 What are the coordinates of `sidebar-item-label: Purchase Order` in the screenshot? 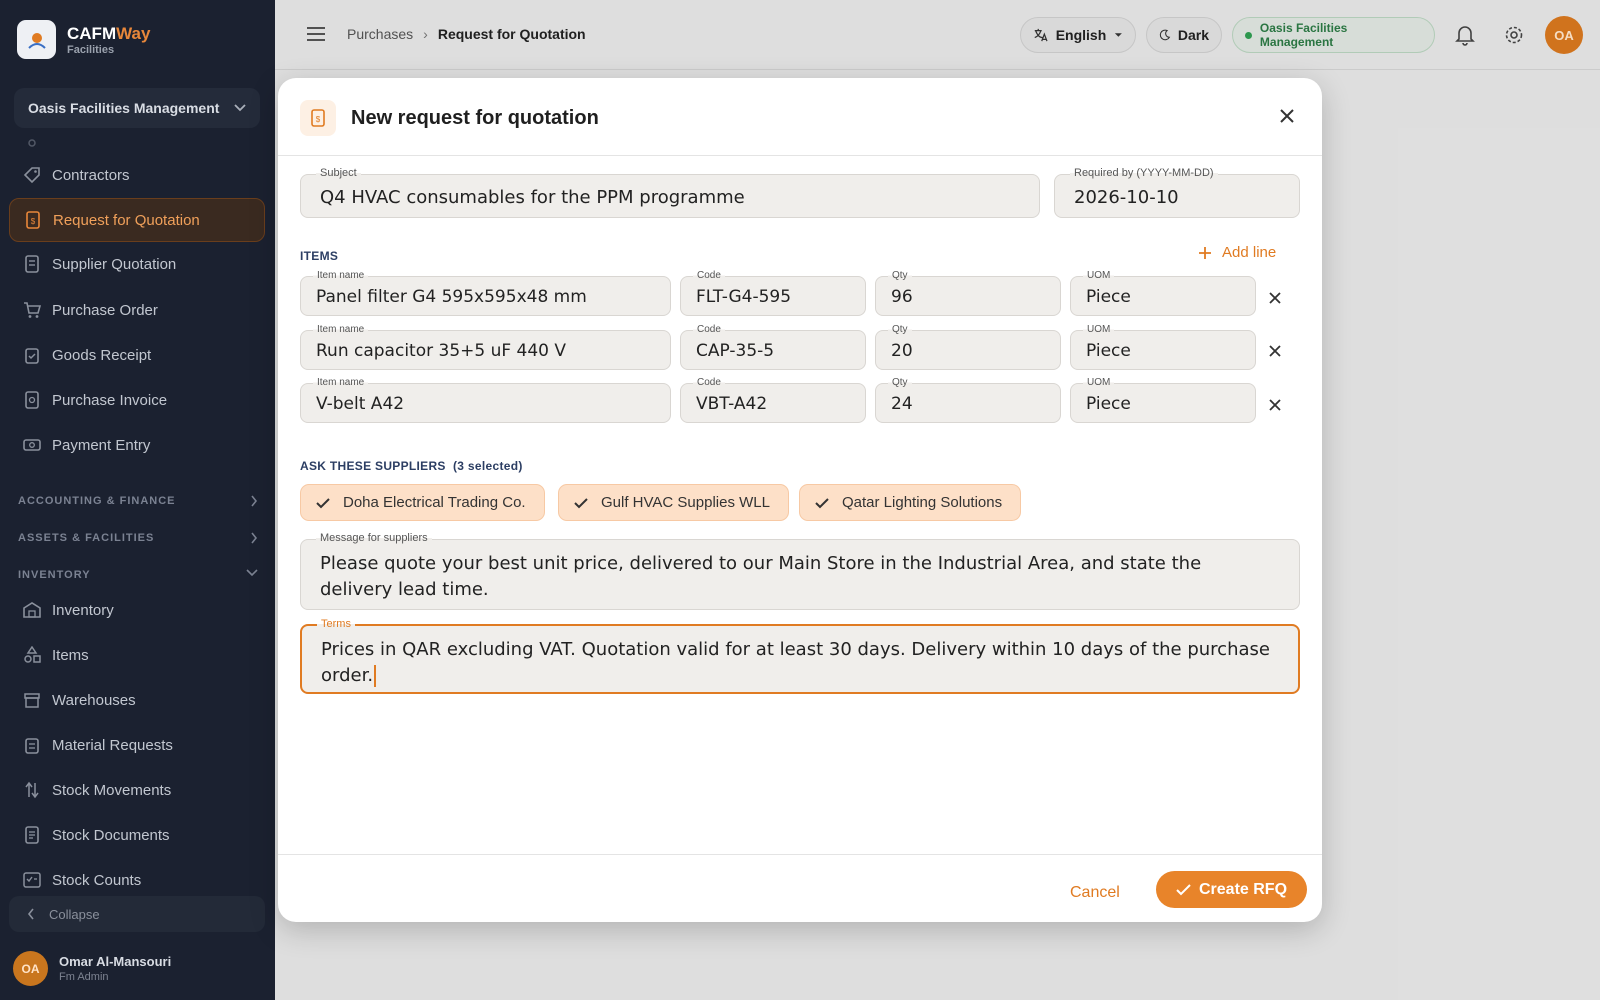 It's located at (105, 310).